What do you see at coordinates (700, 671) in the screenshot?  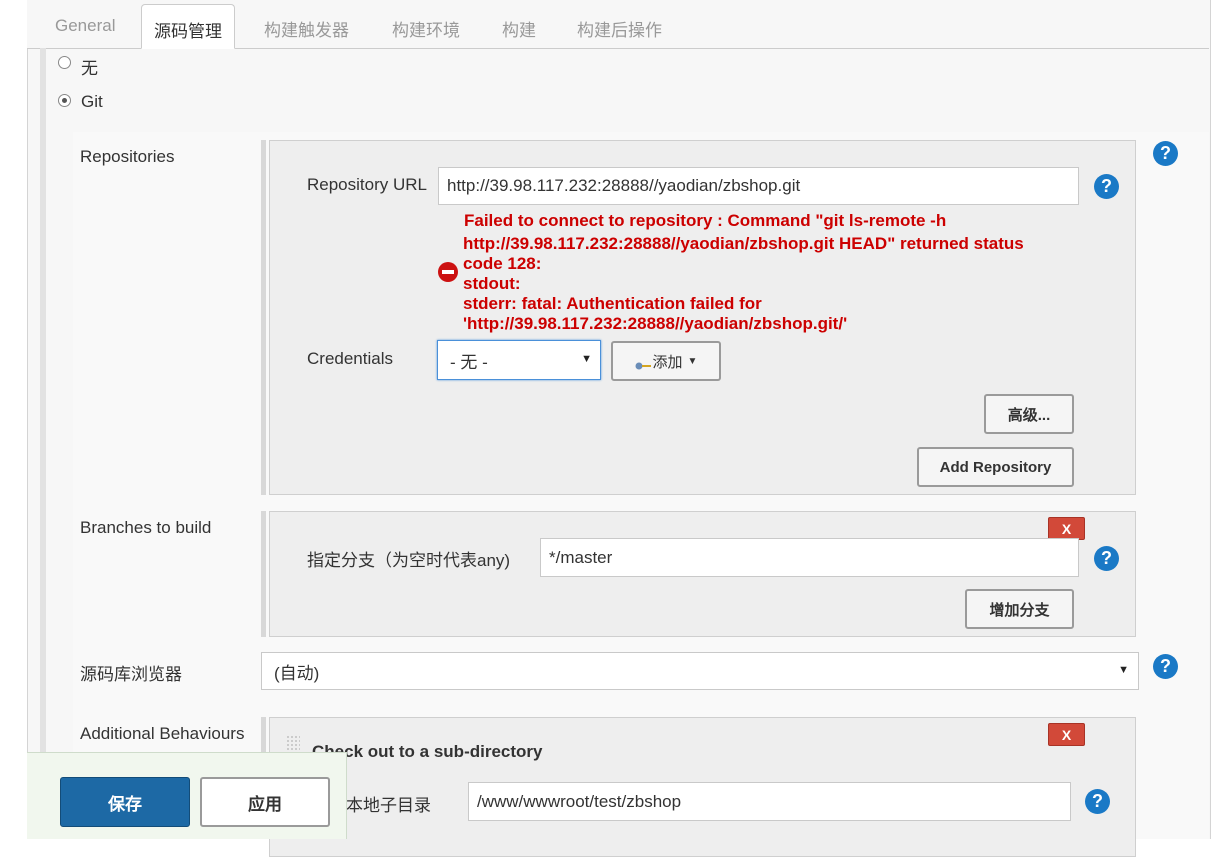 I see `repo-browser-select: (自动) ▼` at bounding box center [700, 671].